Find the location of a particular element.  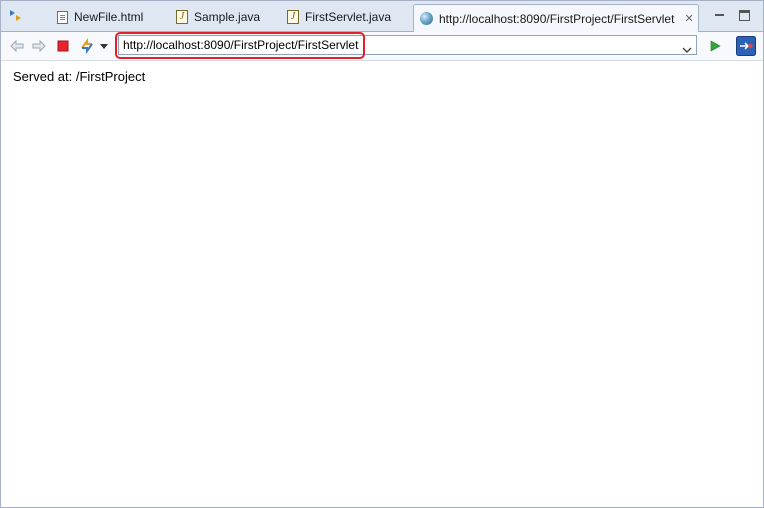

go-icon is located at coordinates (715, 46).